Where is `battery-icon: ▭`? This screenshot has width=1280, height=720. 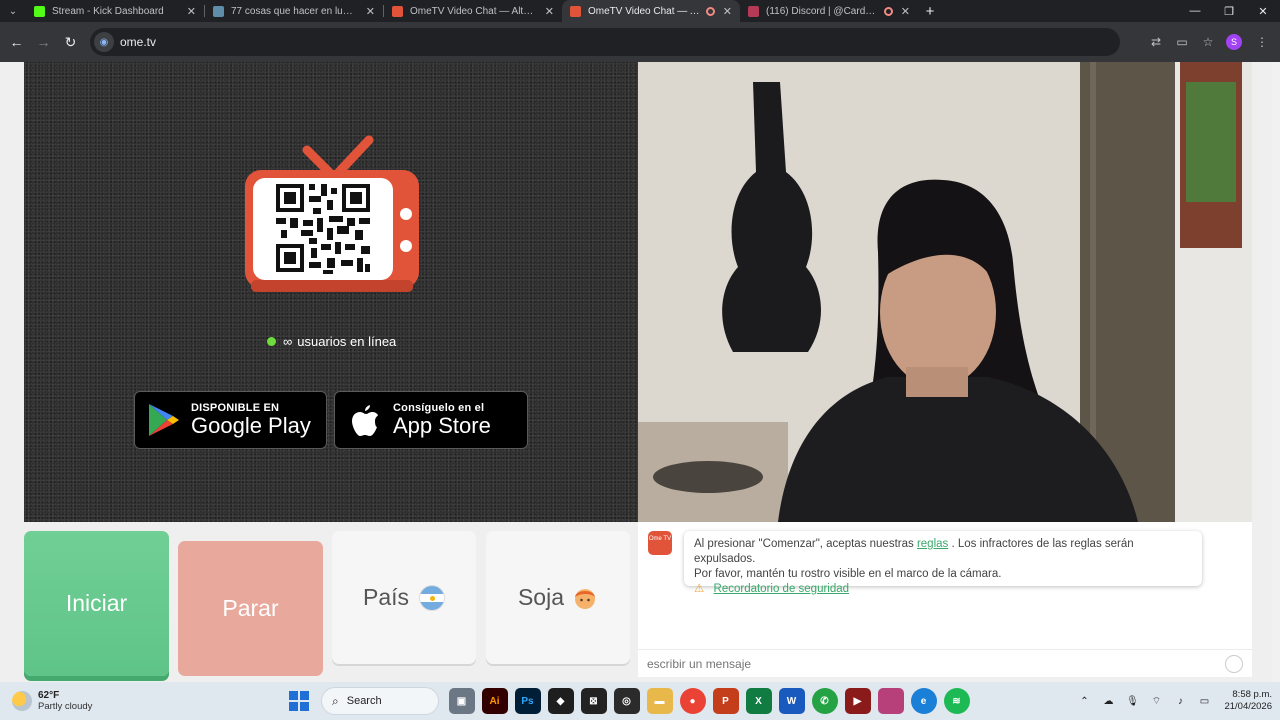 battery-icon: ▭ is located at coordinates (1204, 701).